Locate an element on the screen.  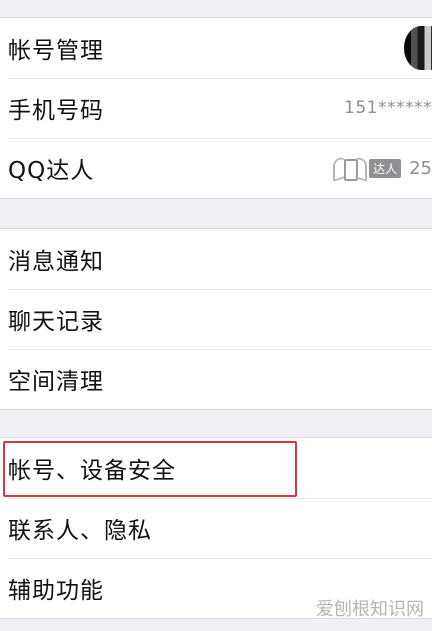
chat-history-row: 聊天记录 is located at coordinates (216, 319).